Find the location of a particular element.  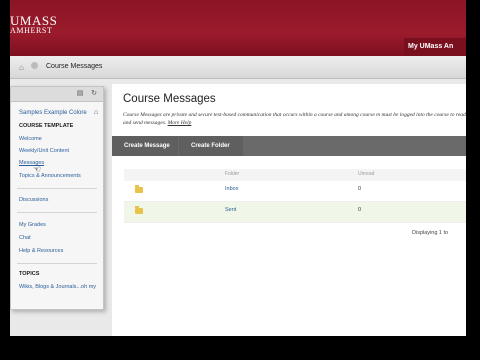

folder-link-sent: Sent is located at coordinates (230, 210).